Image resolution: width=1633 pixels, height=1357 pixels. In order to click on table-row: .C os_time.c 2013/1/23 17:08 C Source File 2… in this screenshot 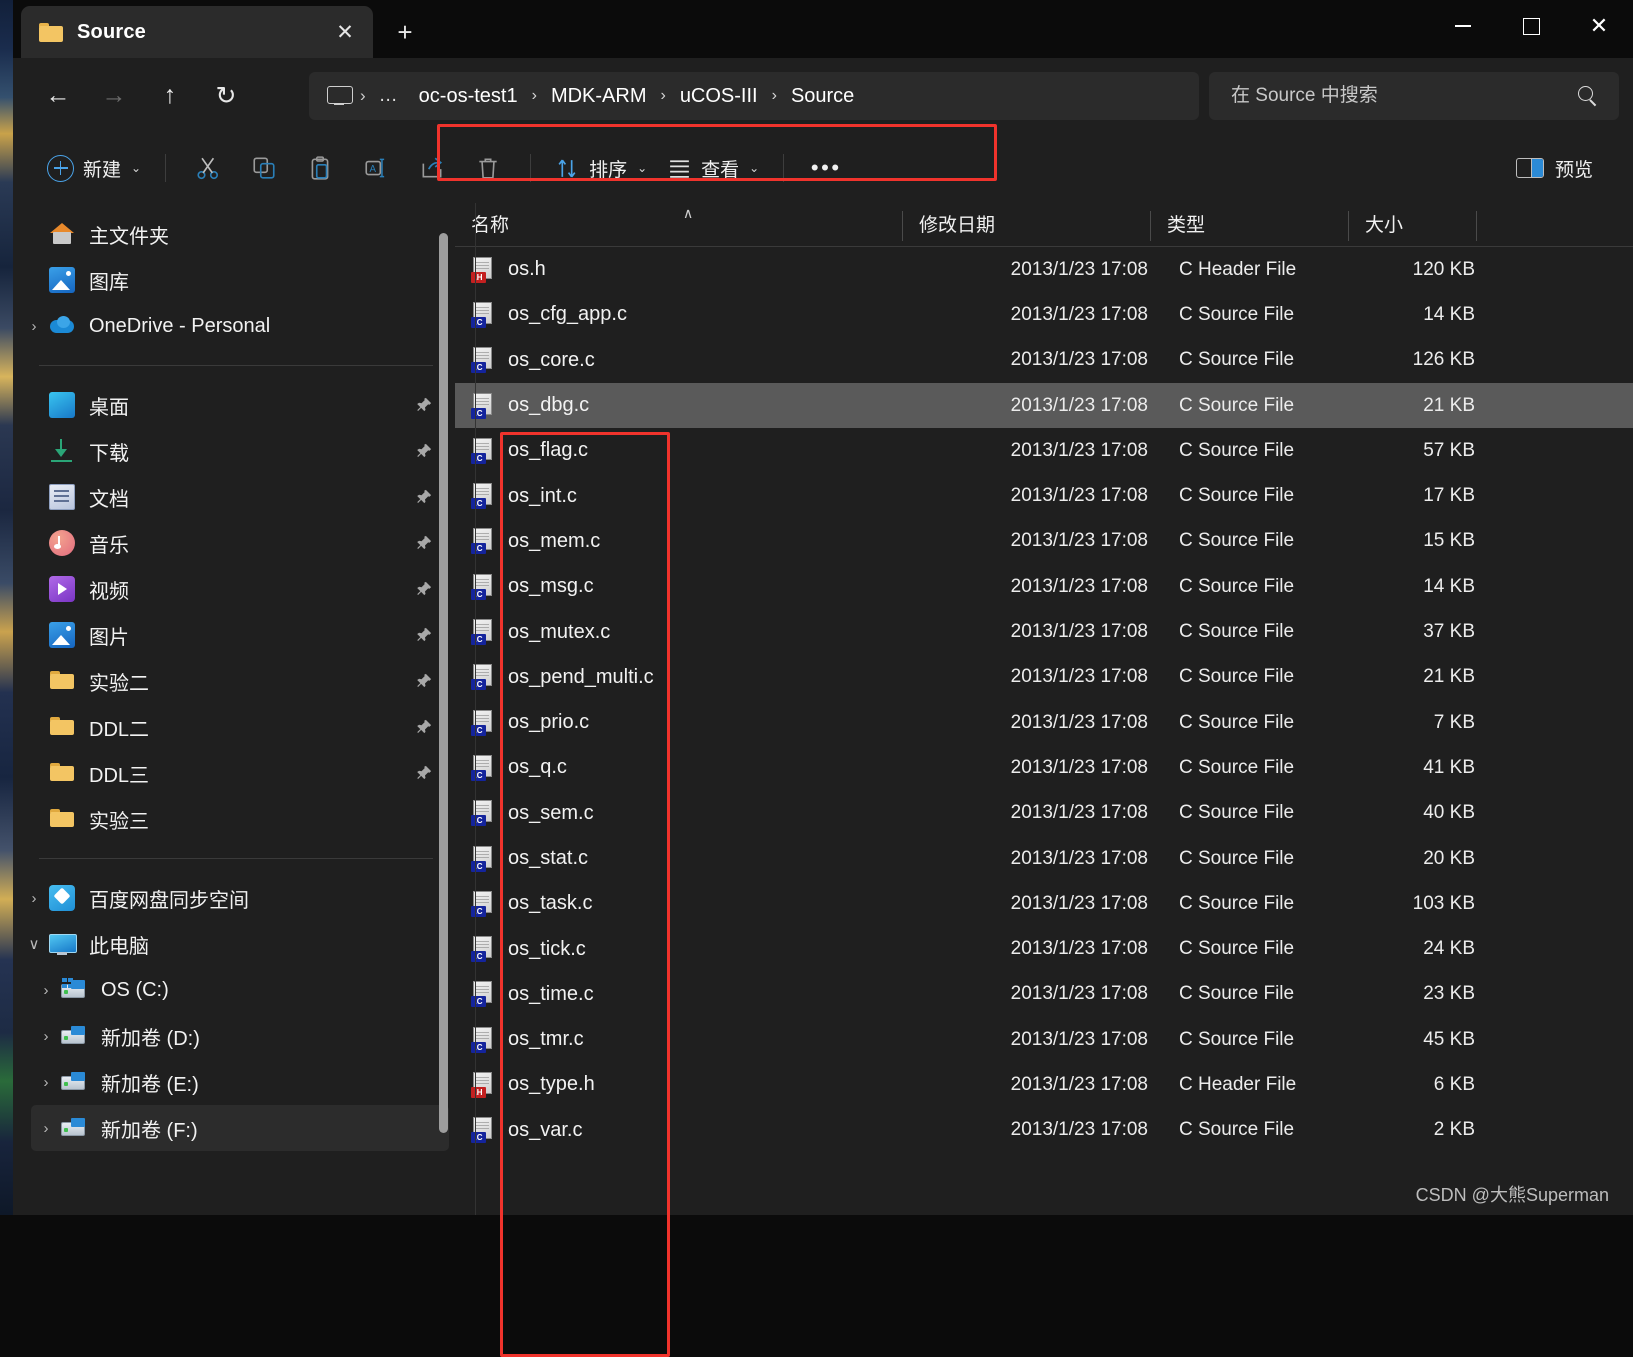, I will do `click(1044, 994)`.